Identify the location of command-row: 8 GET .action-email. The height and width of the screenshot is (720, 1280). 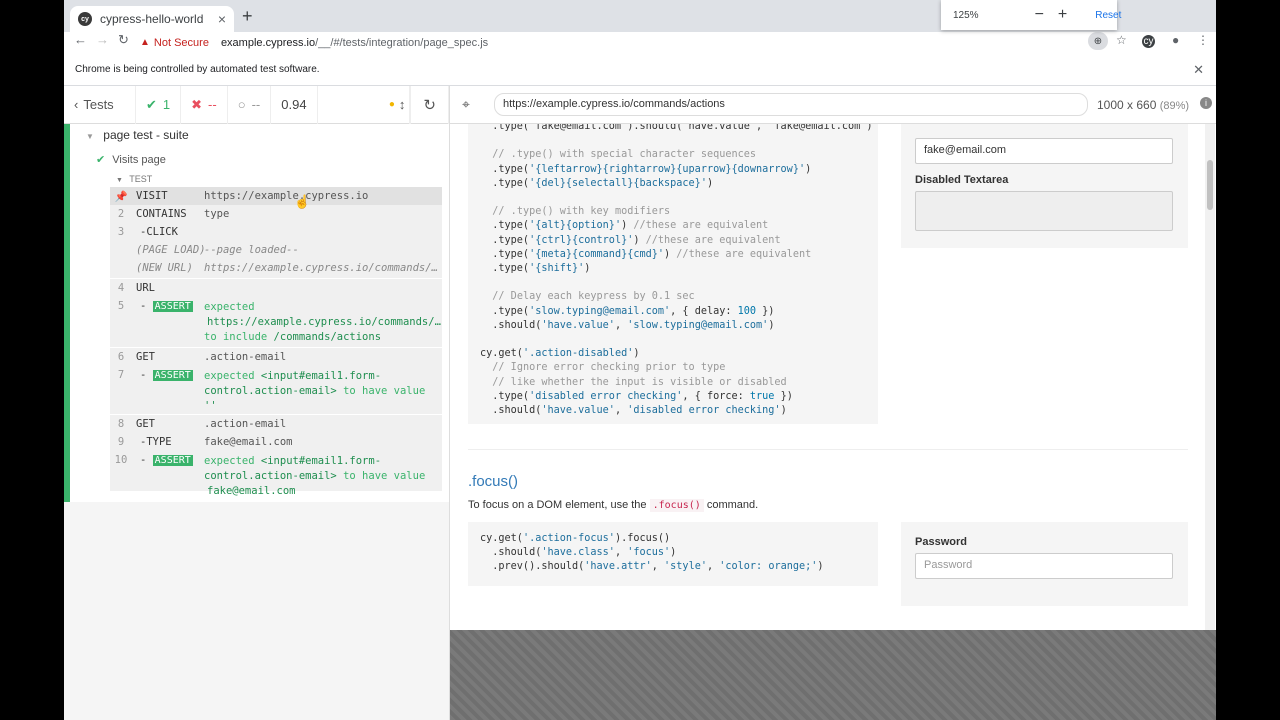
(276, 424).